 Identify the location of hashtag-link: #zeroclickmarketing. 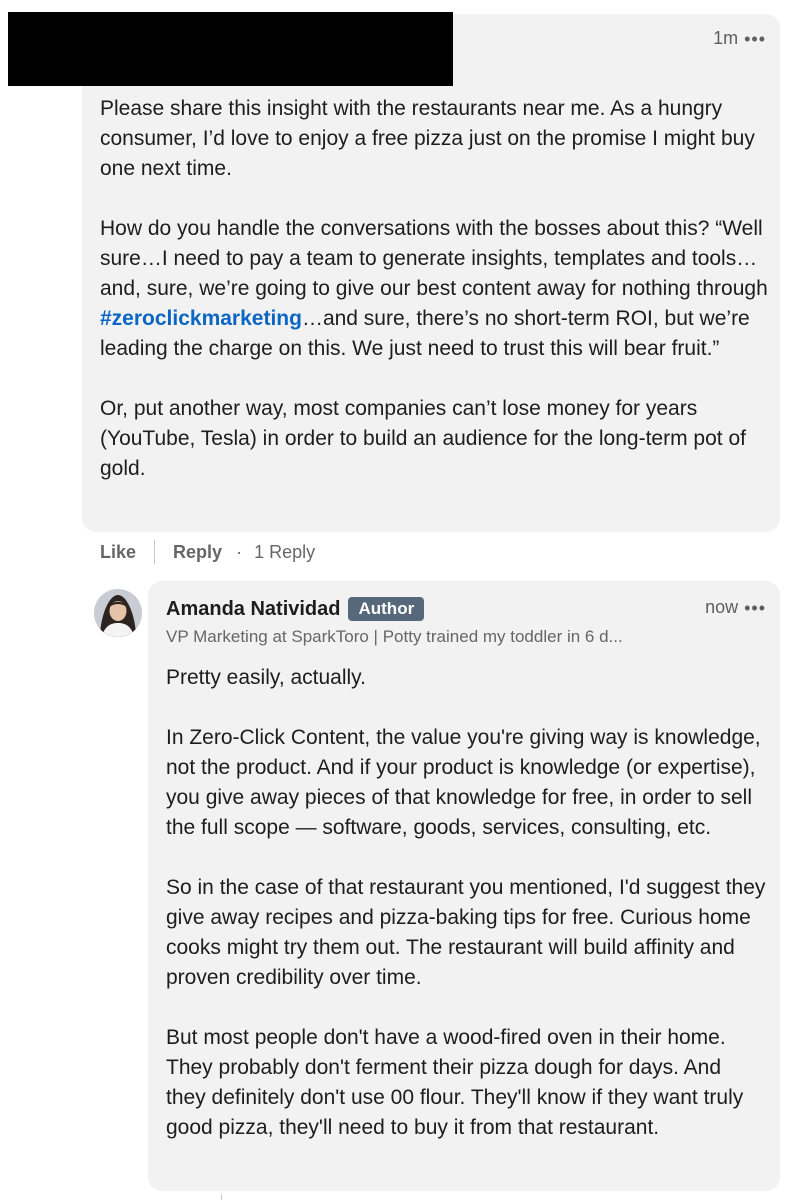
(201, 318).